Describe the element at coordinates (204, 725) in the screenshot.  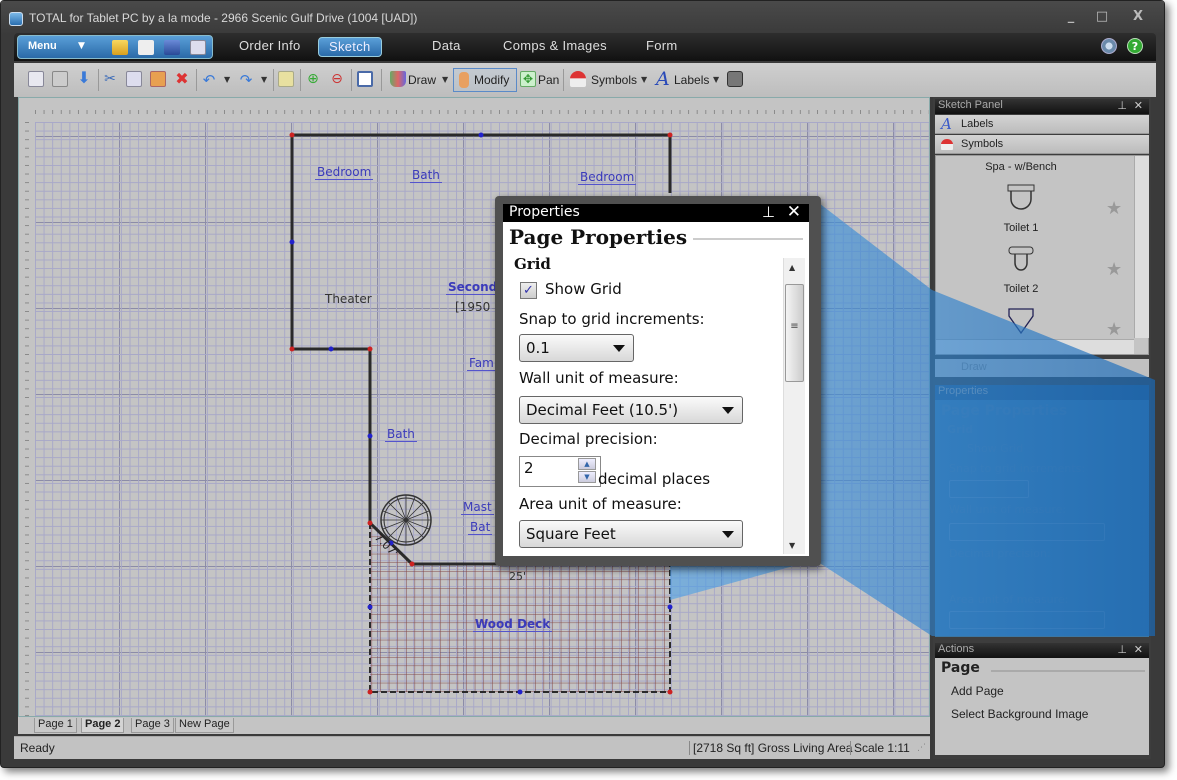
I see `tab-new-page: New Page` at that location.